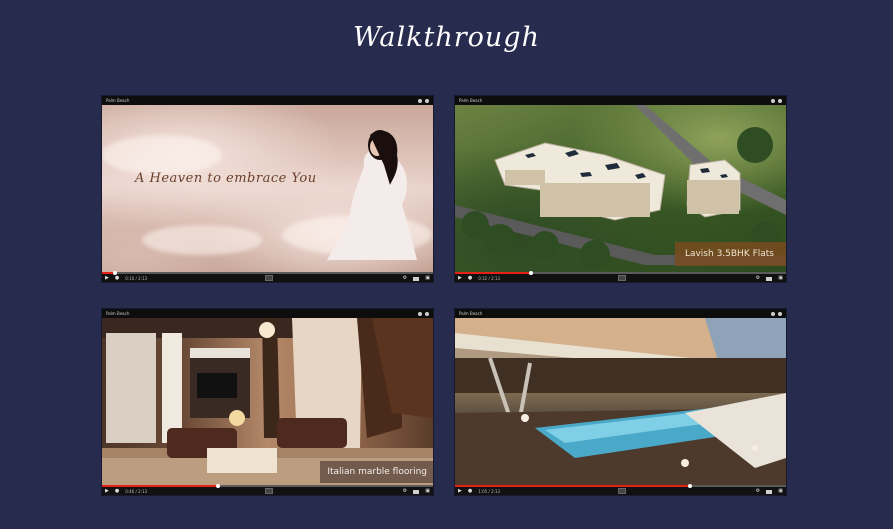 The height and width of the screenshot is (529, 893). Describe the element at coordinates (136, 278) in the screenshot. I see `video-time: 0:10 / 2:13` at that location.